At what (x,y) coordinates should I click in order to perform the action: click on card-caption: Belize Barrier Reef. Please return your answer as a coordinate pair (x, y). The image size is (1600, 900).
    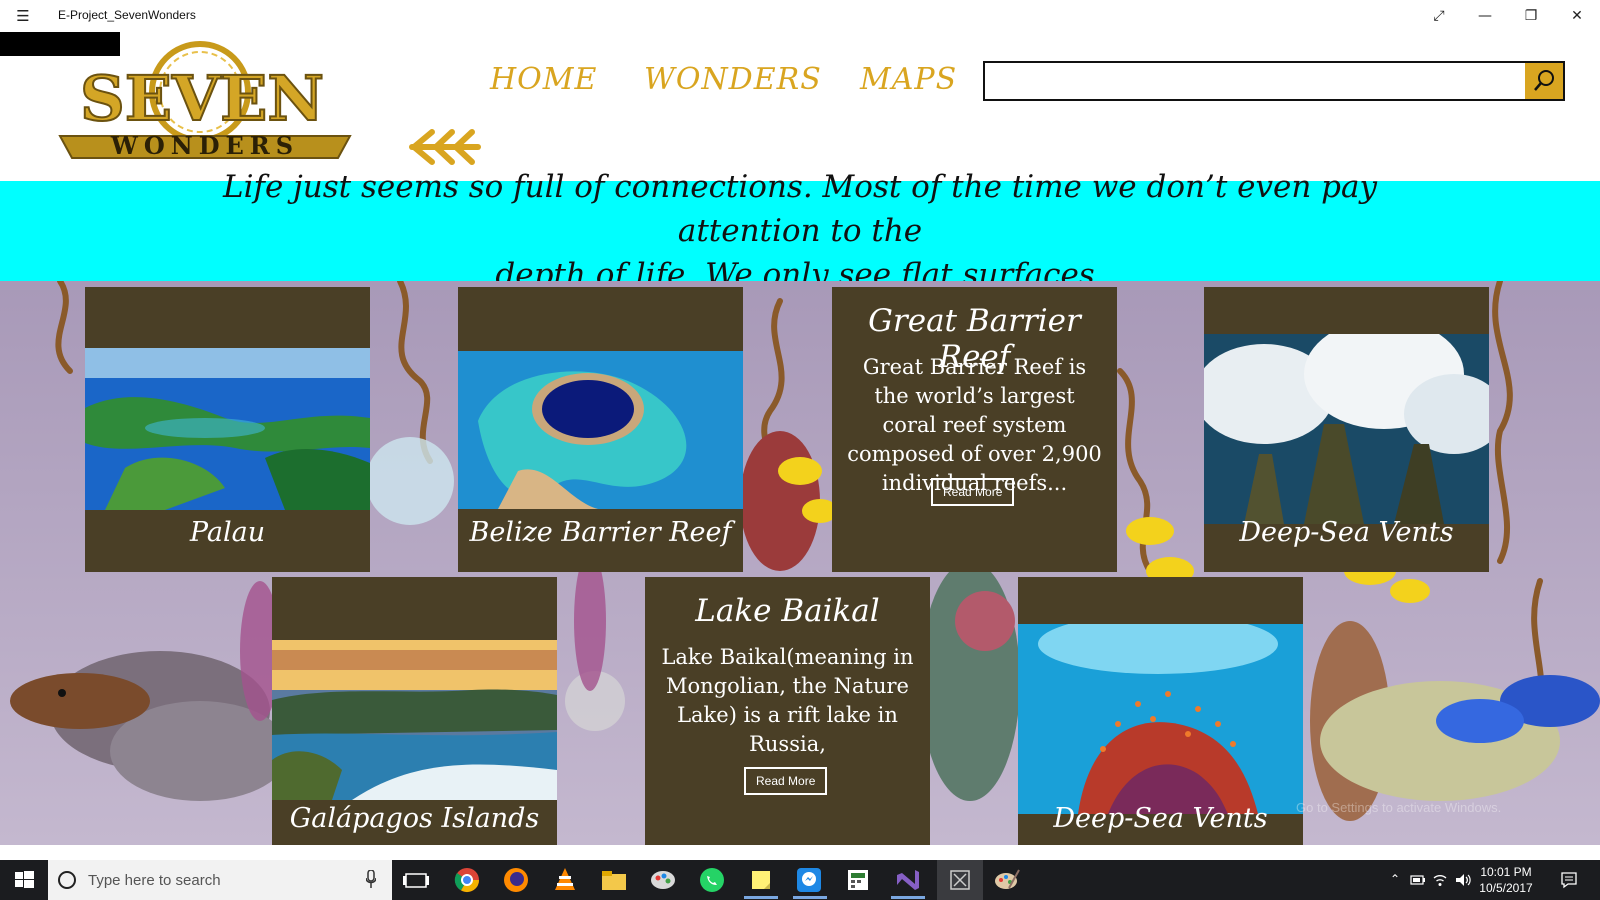
    Looking at the image, I should click on (600, 532).